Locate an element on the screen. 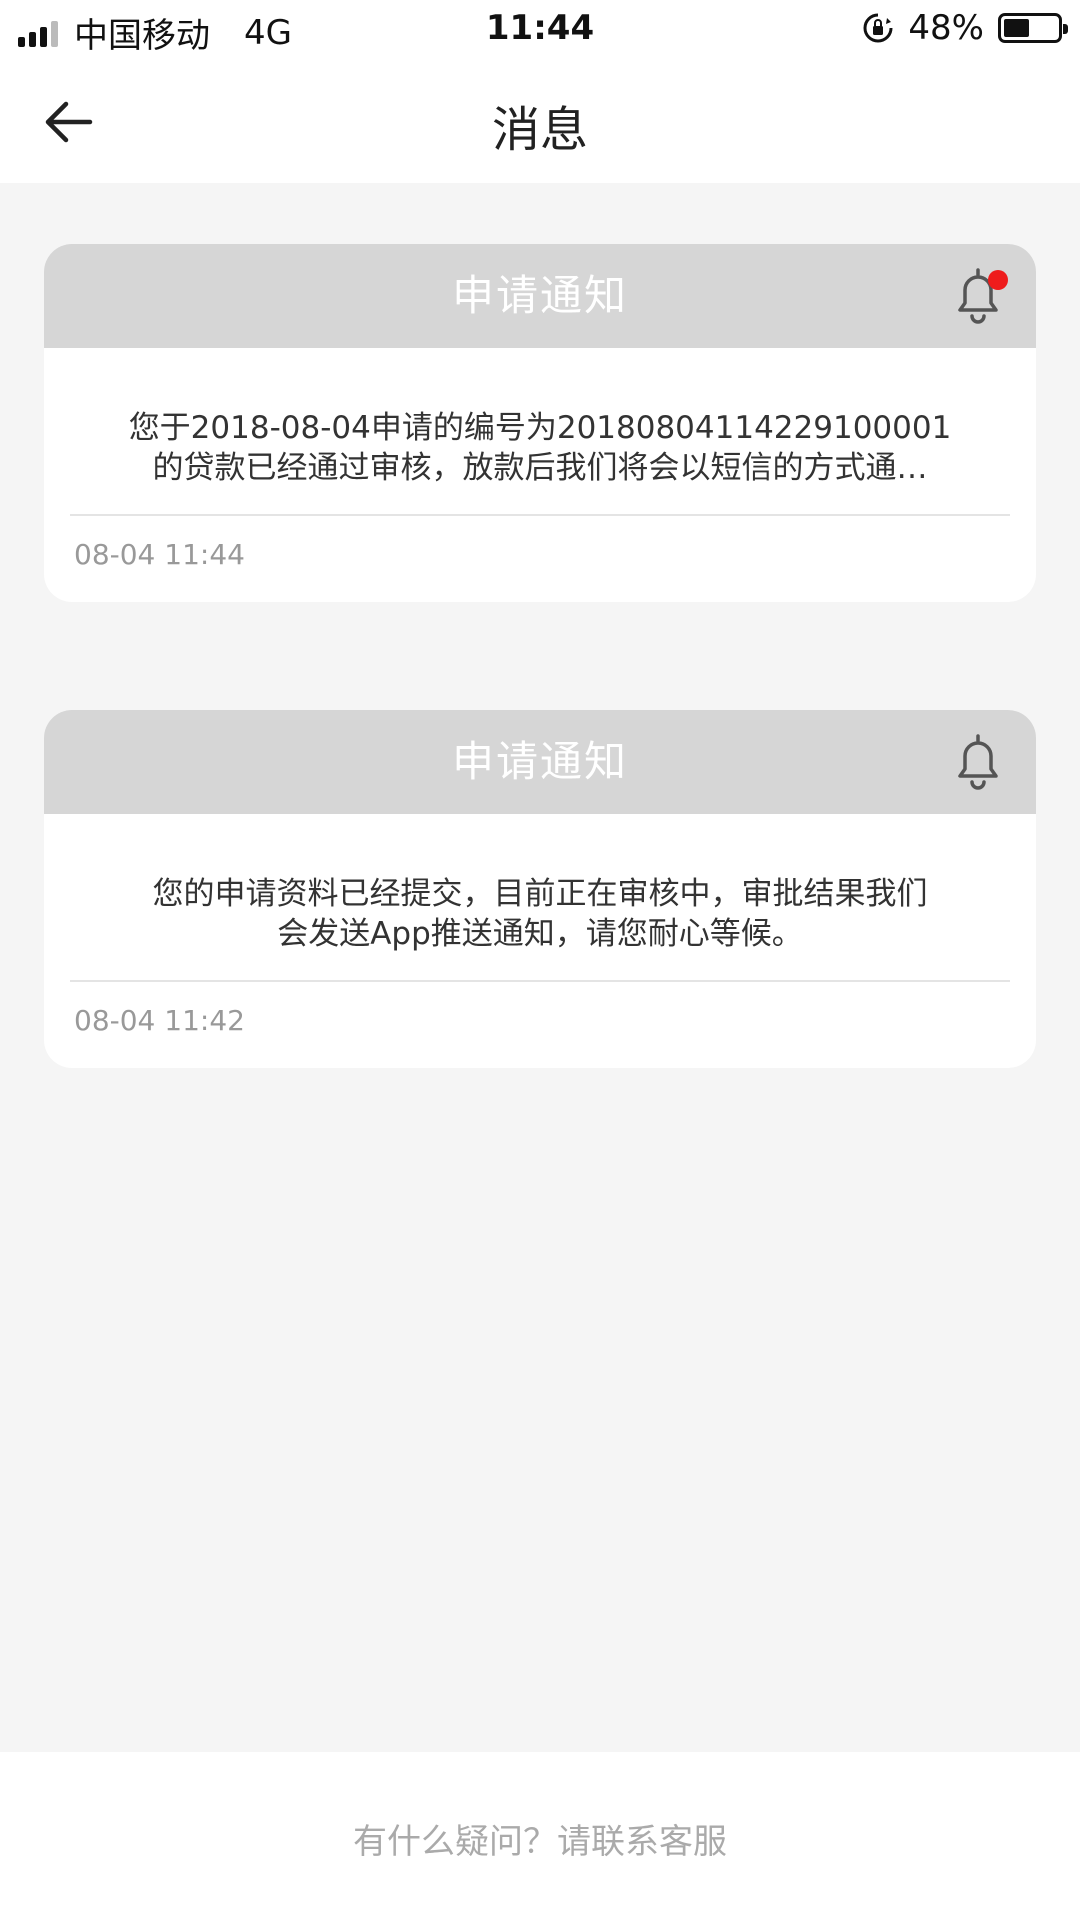  signal-icon is located at coordinates (38, 33).